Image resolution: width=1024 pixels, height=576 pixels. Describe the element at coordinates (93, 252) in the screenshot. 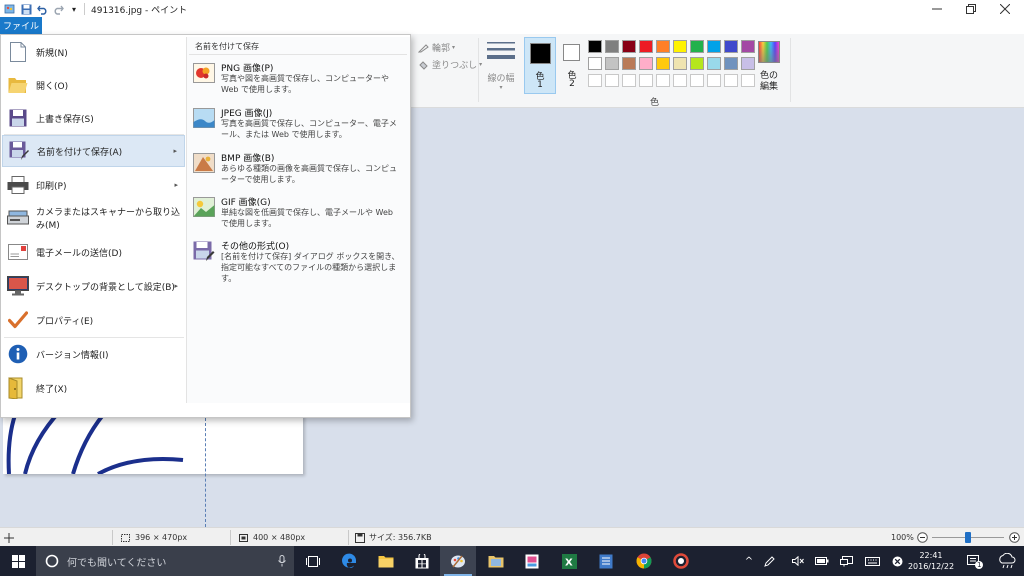

I see `file-menu-item: 電子メールの送信(D)` at that location.